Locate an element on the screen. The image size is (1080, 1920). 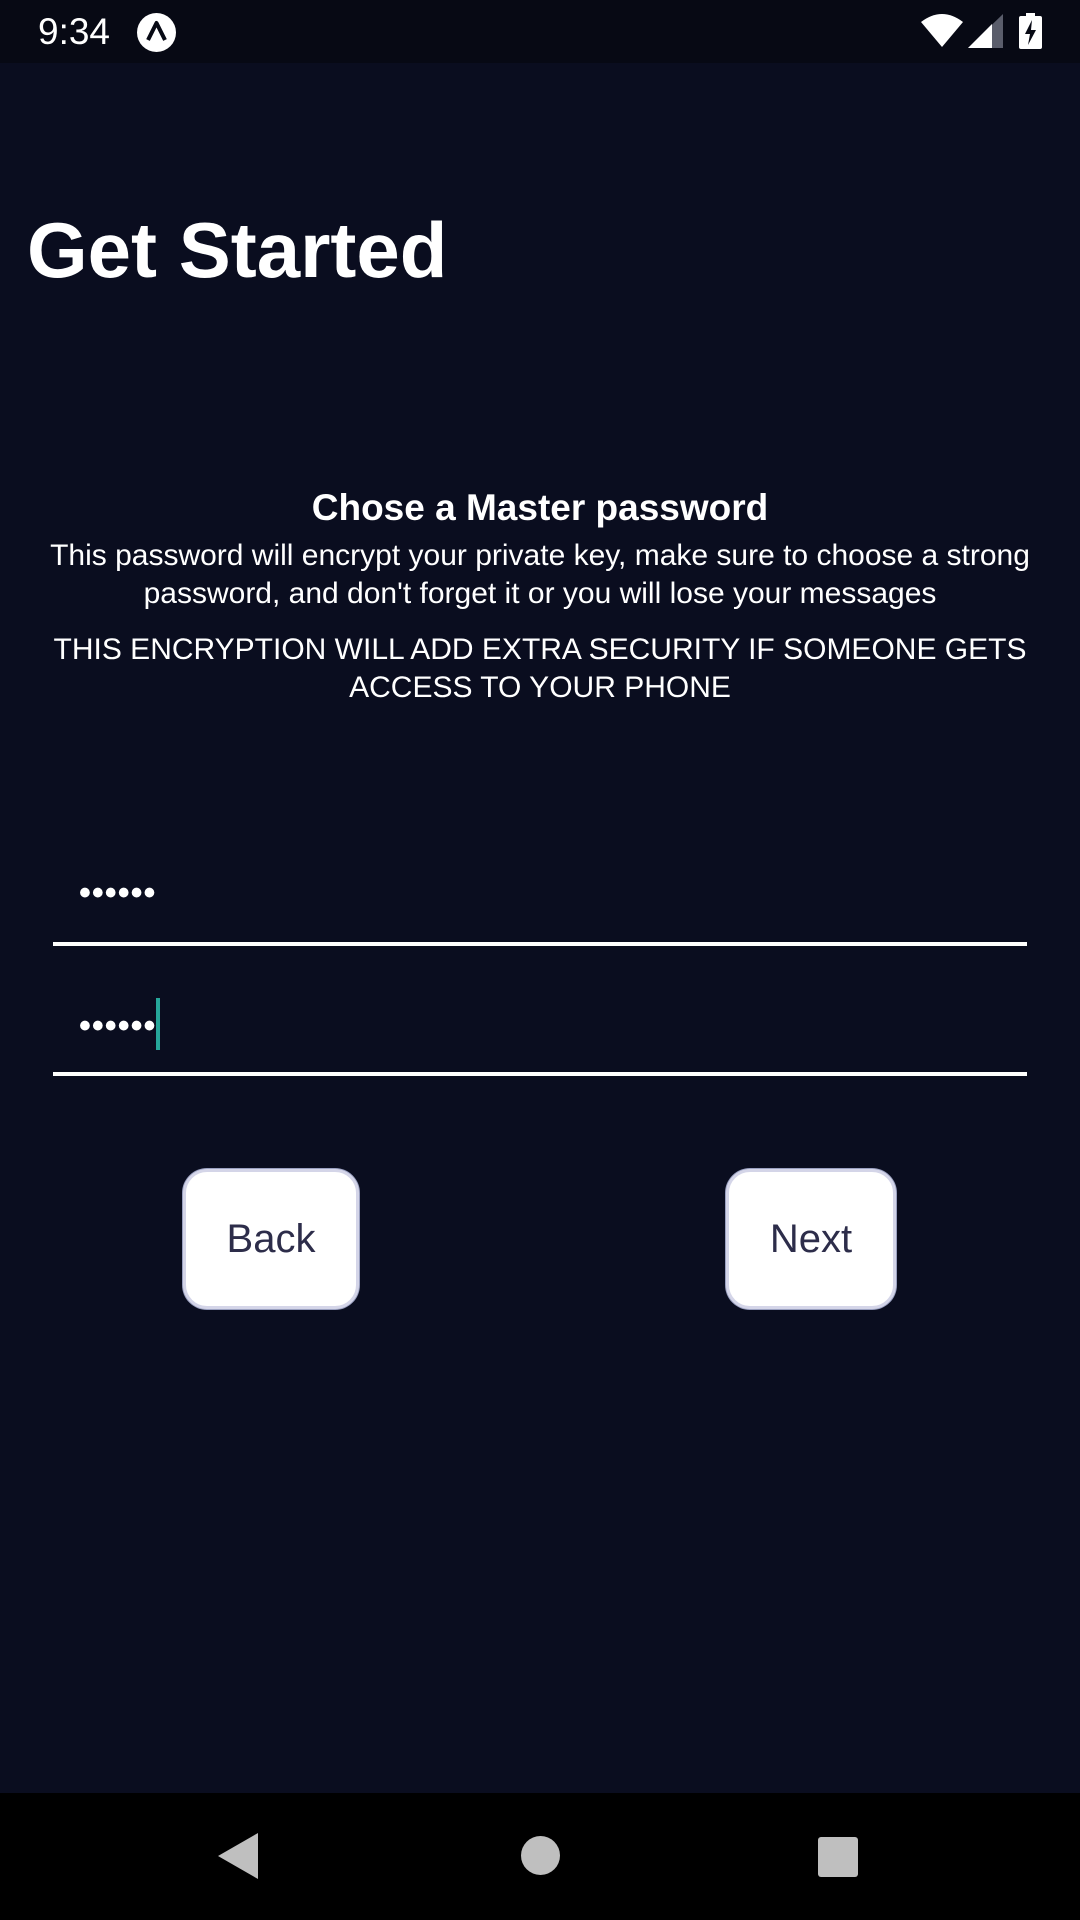
app-notification-icon is located at coordinates (156, 32).